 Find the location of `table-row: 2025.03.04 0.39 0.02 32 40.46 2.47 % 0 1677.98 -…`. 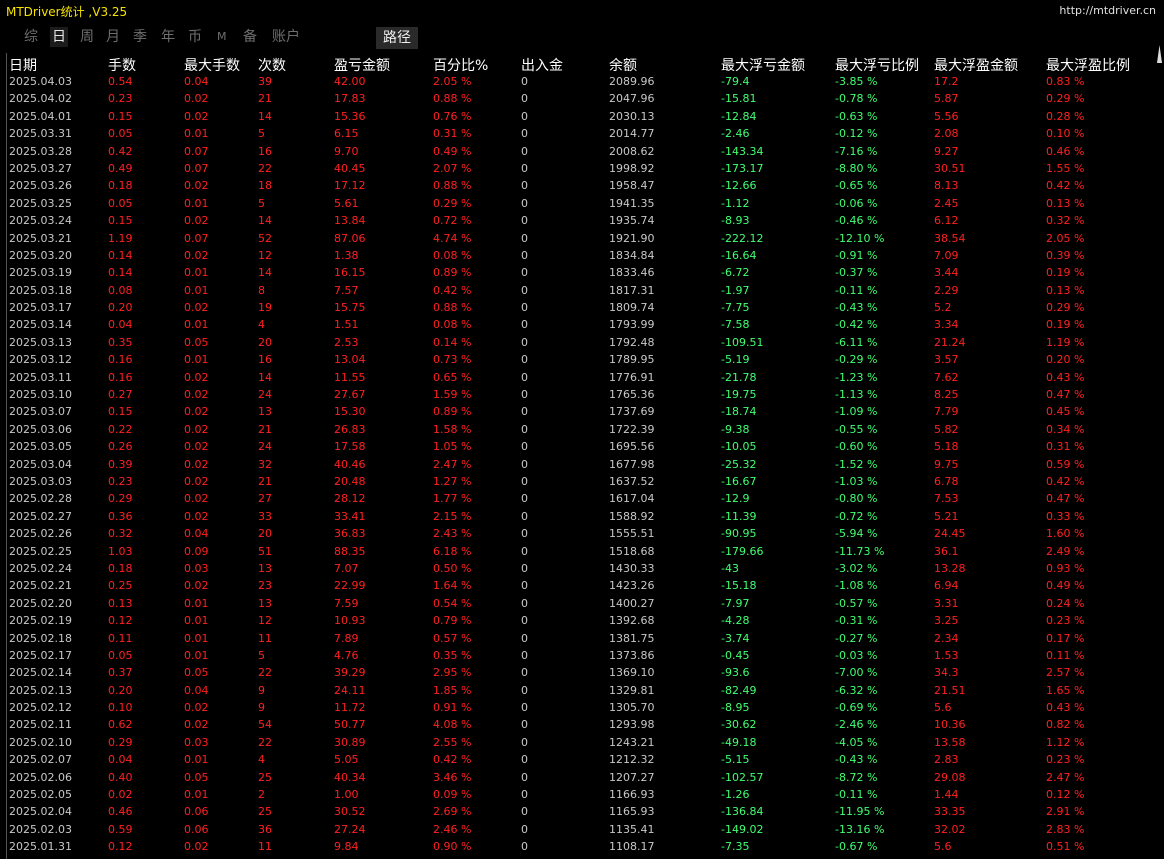

table-row: 2025.03.04 0.39 0.02 32 40.46 2.47 % 0 1677.98 -… is located at coordinates (581, 466).